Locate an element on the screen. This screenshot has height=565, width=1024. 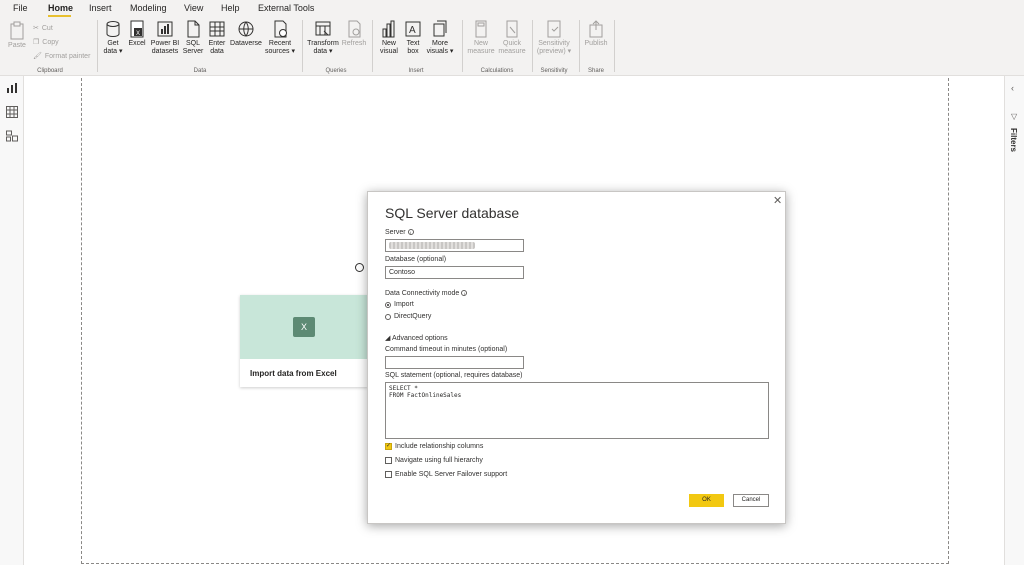
view-switcher-rail is located at coordinates (12, 320).